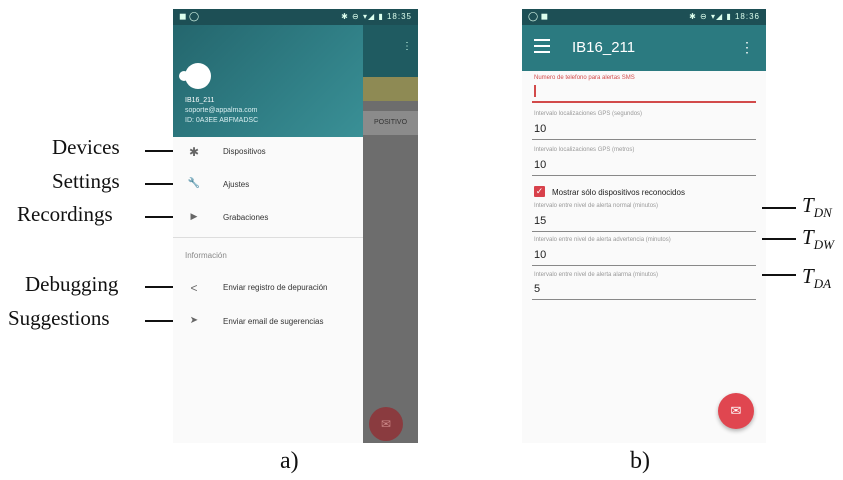 This screenshot has height=480, width=843. I want to click on sms-phone-label: Numero de telefono para alertas SMS, so click(584, 78).